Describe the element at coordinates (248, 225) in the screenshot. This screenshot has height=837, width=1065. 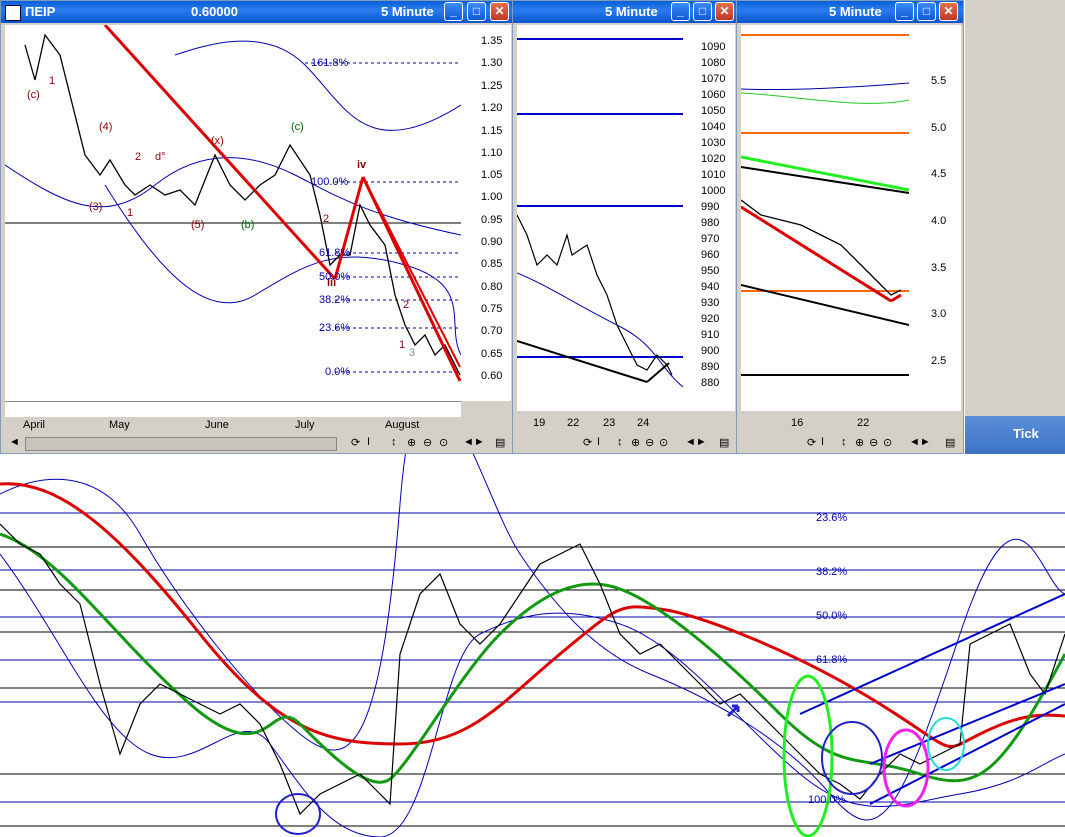
I see `wave-label: (b)` at that location.